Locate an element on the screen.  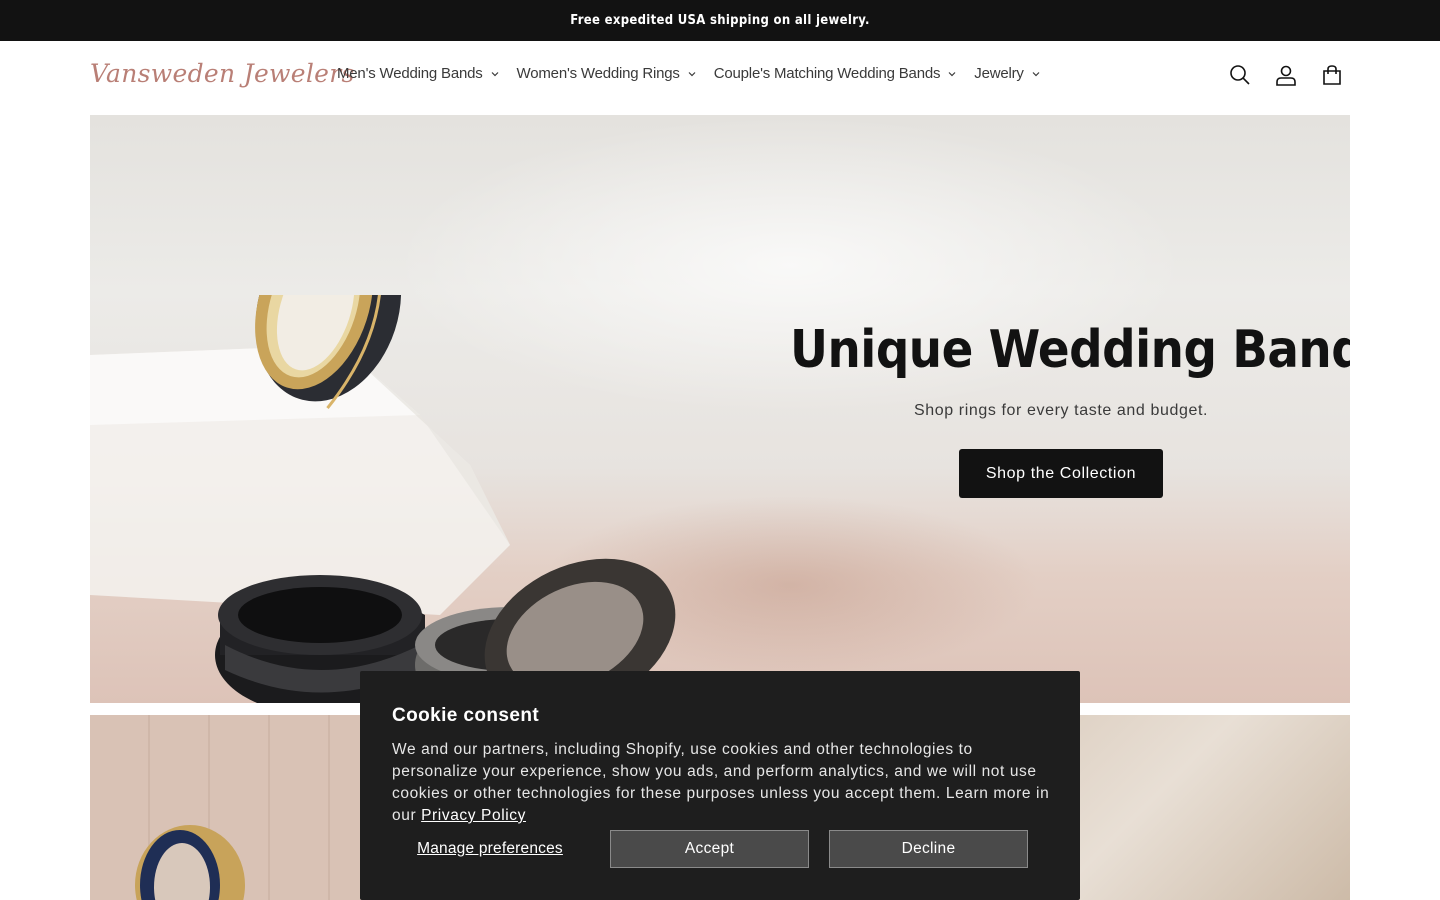
nav-item-label: Jewelry is located at coordinates (999, 73).